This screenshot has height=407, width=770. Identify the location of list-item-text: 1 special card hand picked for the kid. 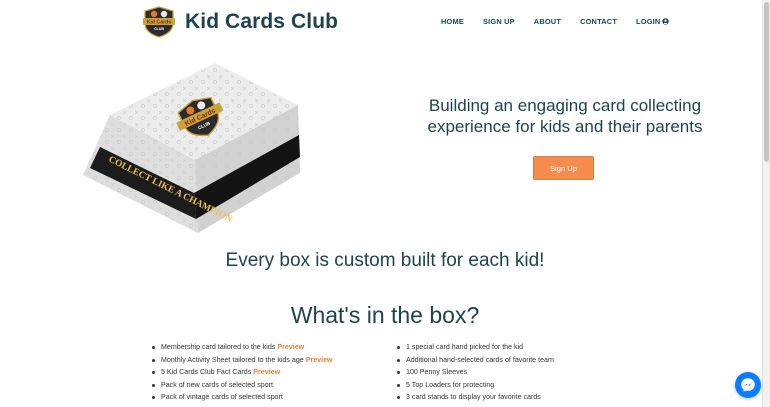
(465, 347).